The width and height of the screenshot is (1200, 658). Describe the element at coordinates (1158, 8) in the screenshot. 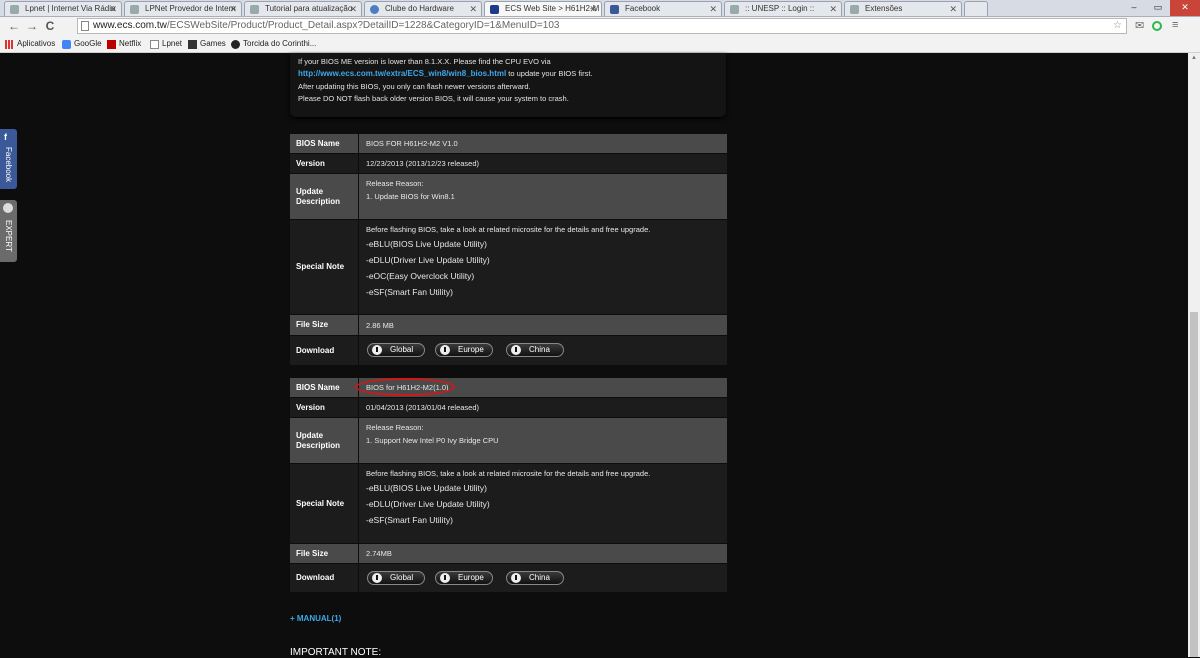

I see `maximize-button: ▭` at that location.